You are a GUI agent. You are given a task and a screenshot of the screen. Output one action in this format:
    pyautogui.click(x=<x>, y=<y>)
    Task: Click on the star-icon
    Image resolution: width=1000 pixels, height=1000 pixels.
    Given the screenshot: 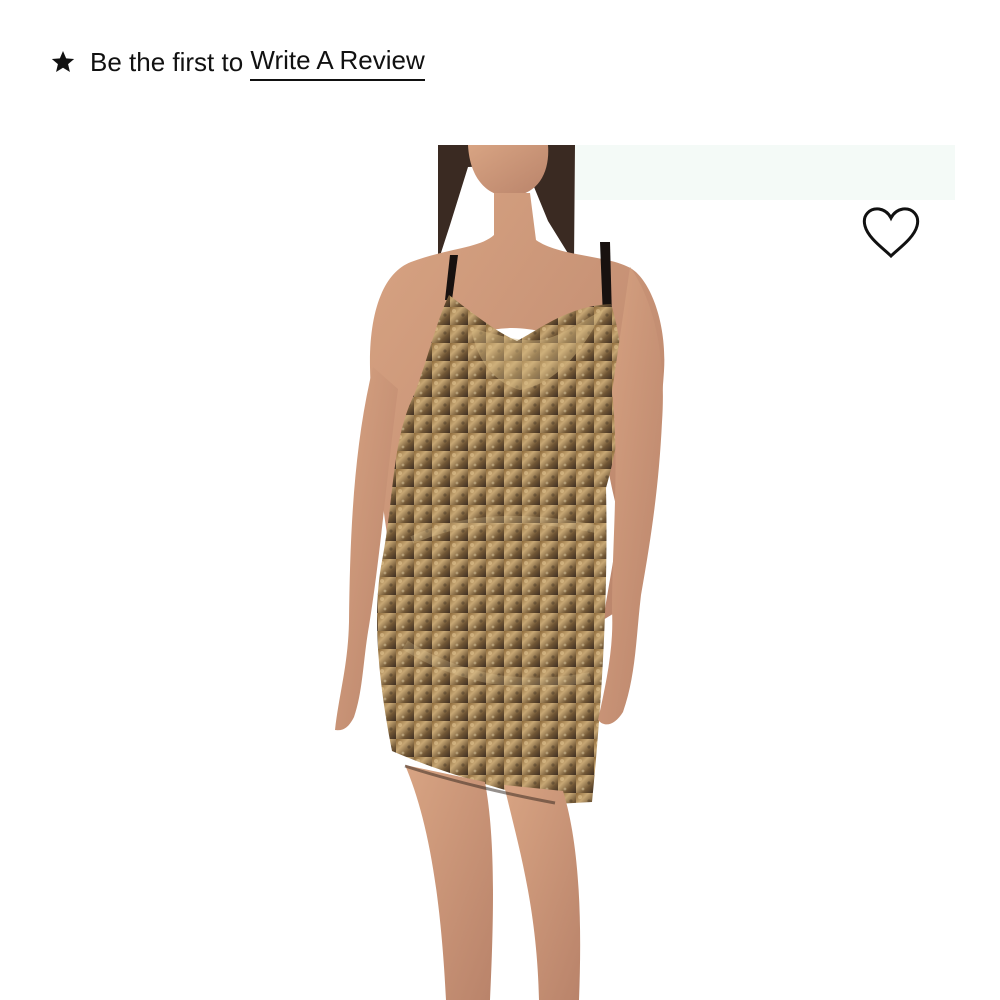 What is the action you would take?
    pyautogui.click(x=63, y=61)
    